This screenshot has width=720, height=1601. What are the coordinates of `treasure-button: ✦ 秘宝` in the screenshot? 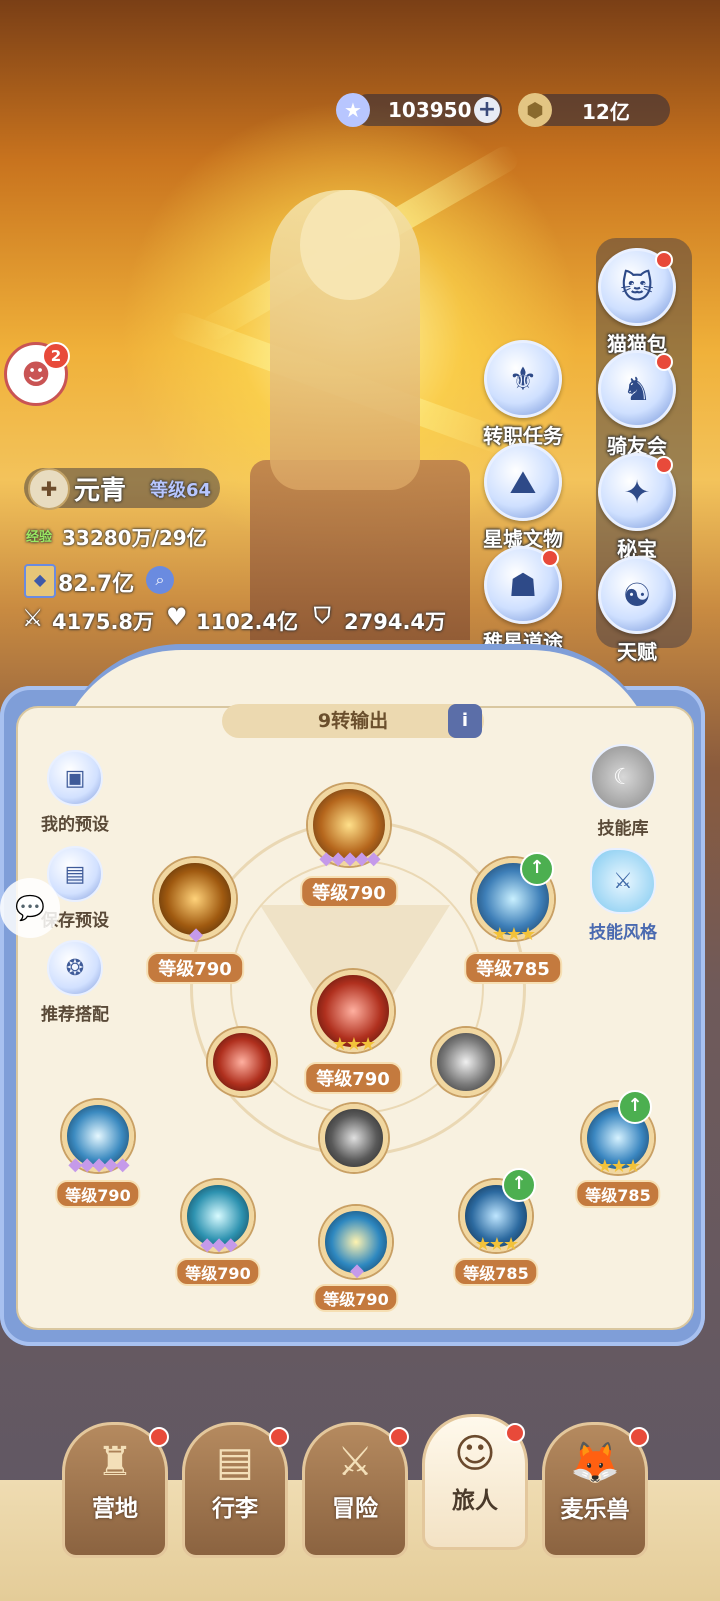 It's located at (637, 507).